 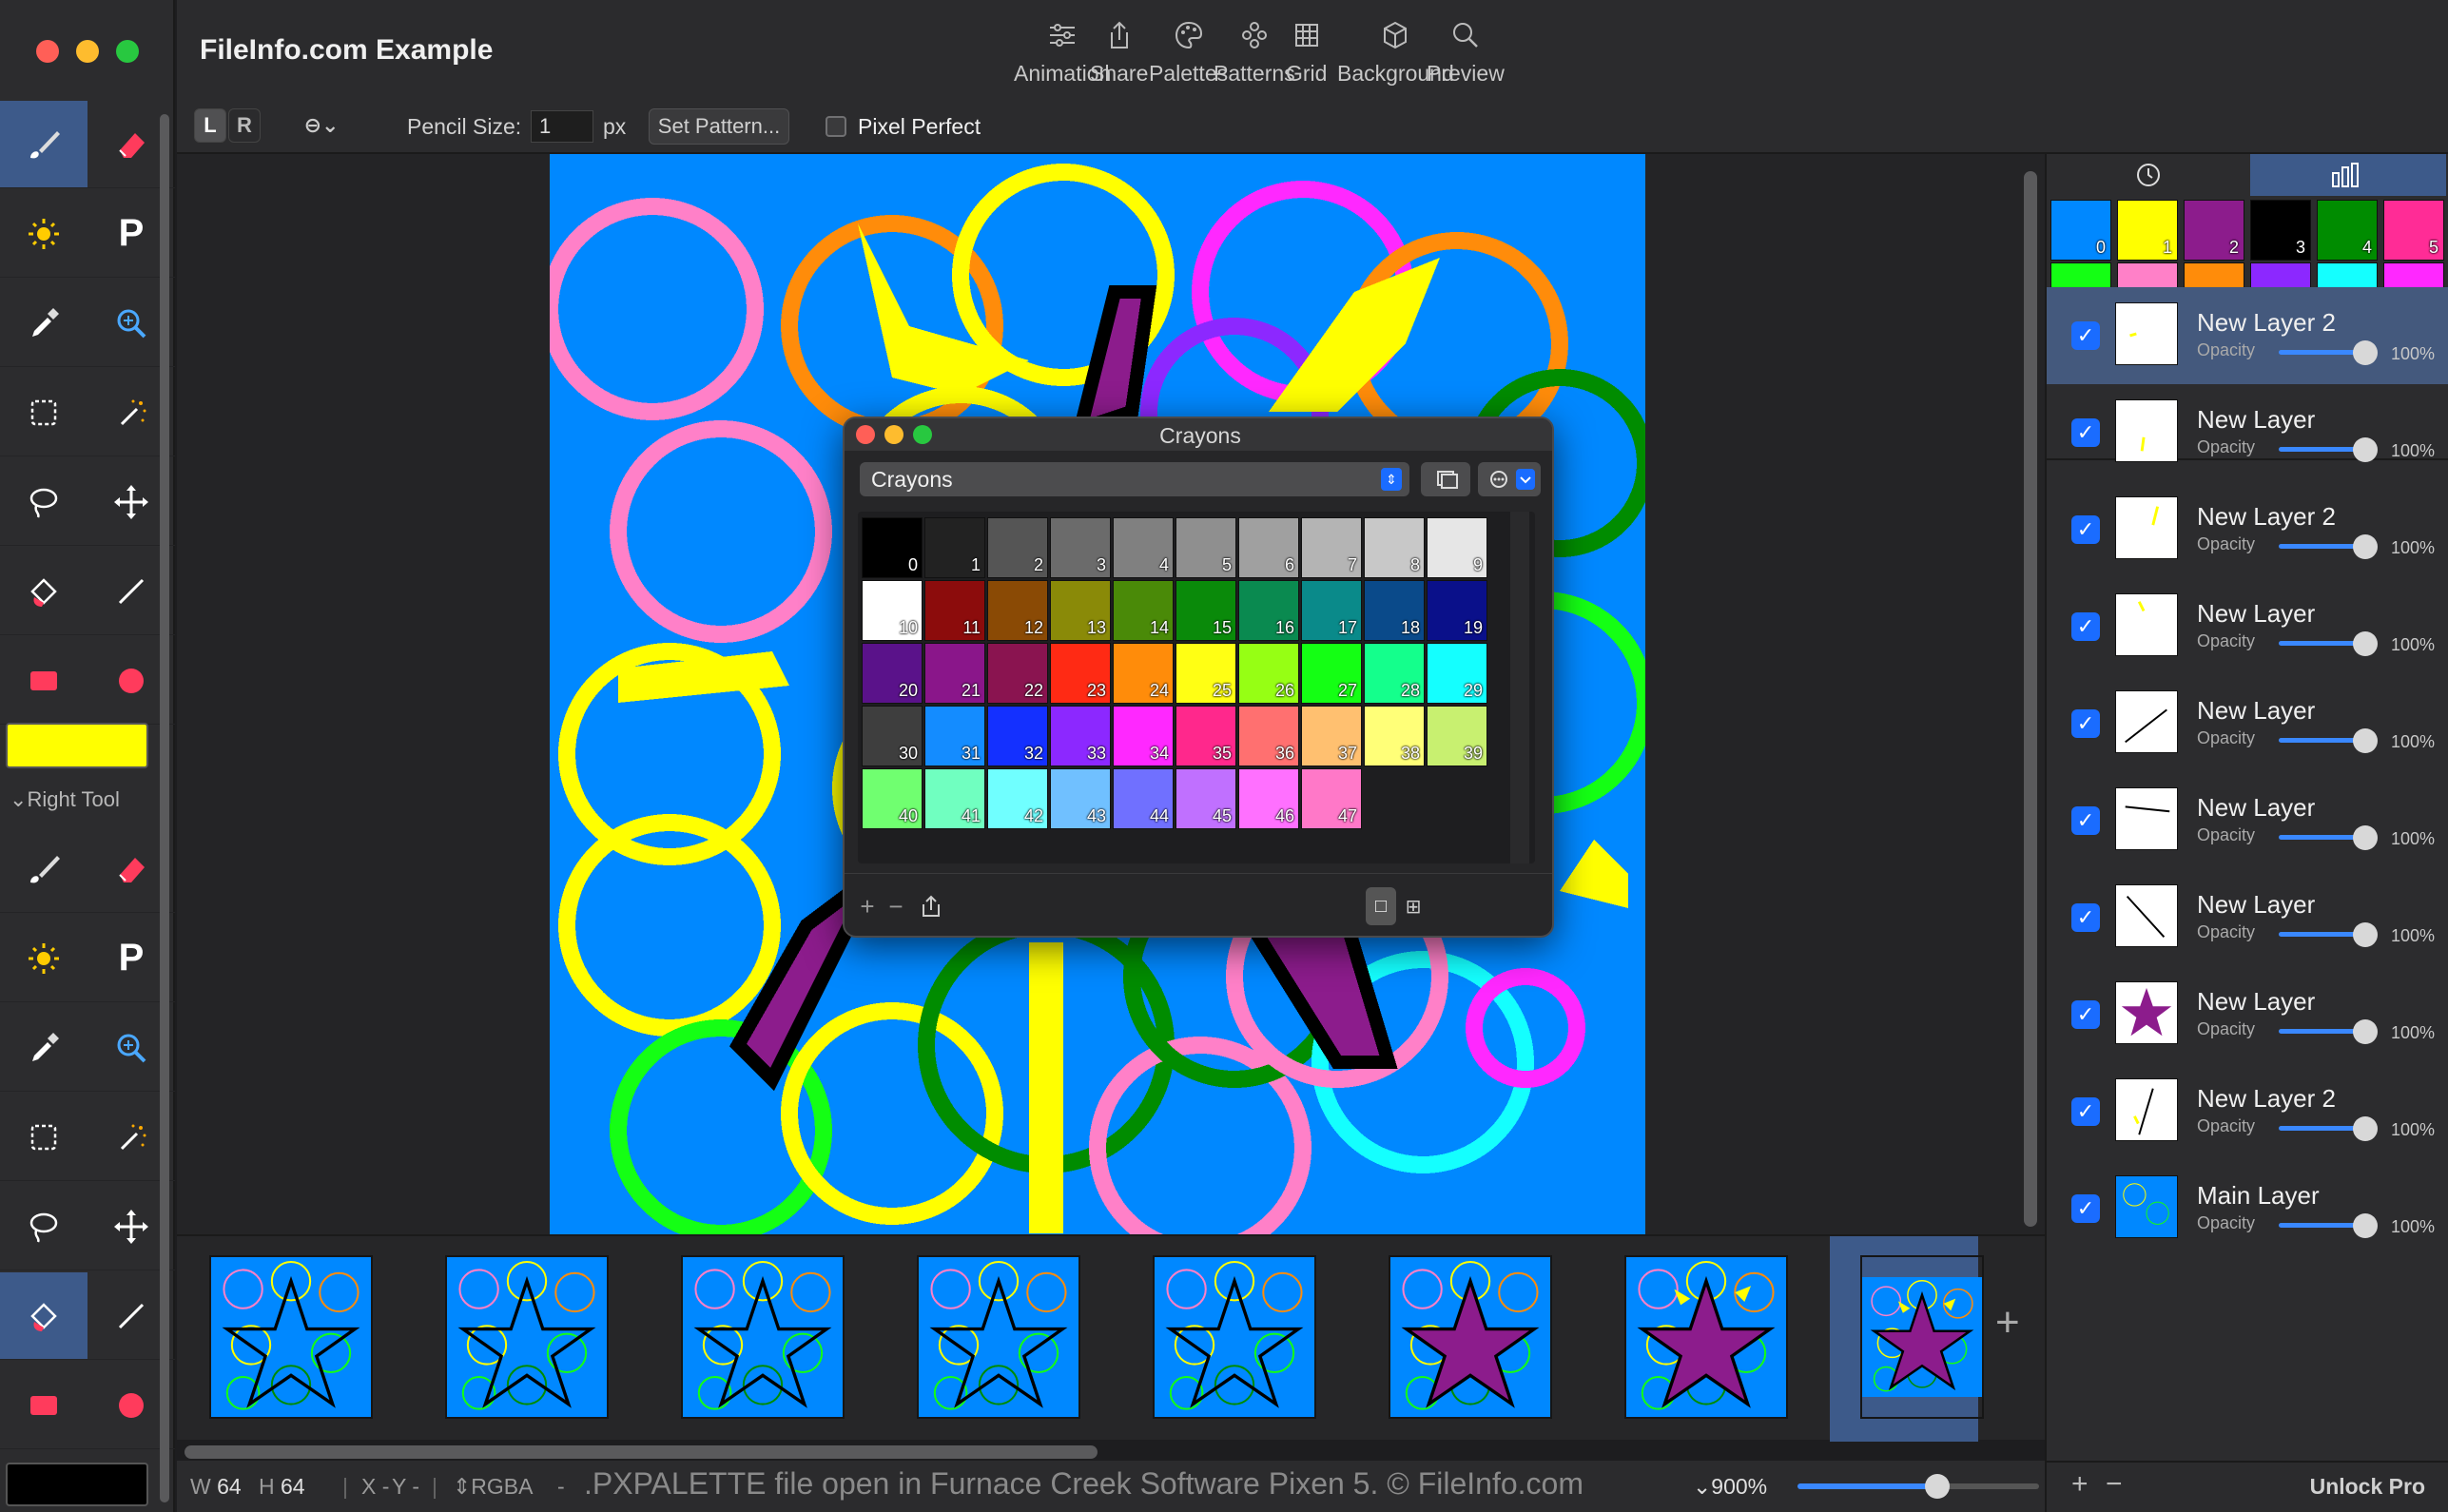 What do you see at coordinates (2280, 230) in the screenshot?
I see `palette-strip-swatch: 3` at bounding box center [2280, 230].